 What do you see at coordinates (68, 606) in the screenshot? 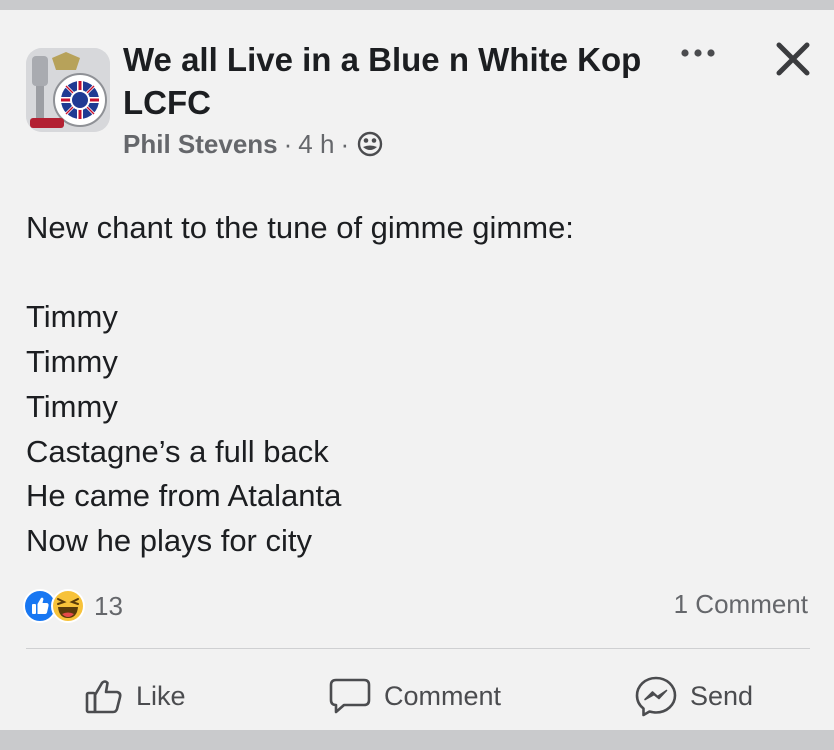
I see `haha-reaction-icon` at bounding box center [68, 606].